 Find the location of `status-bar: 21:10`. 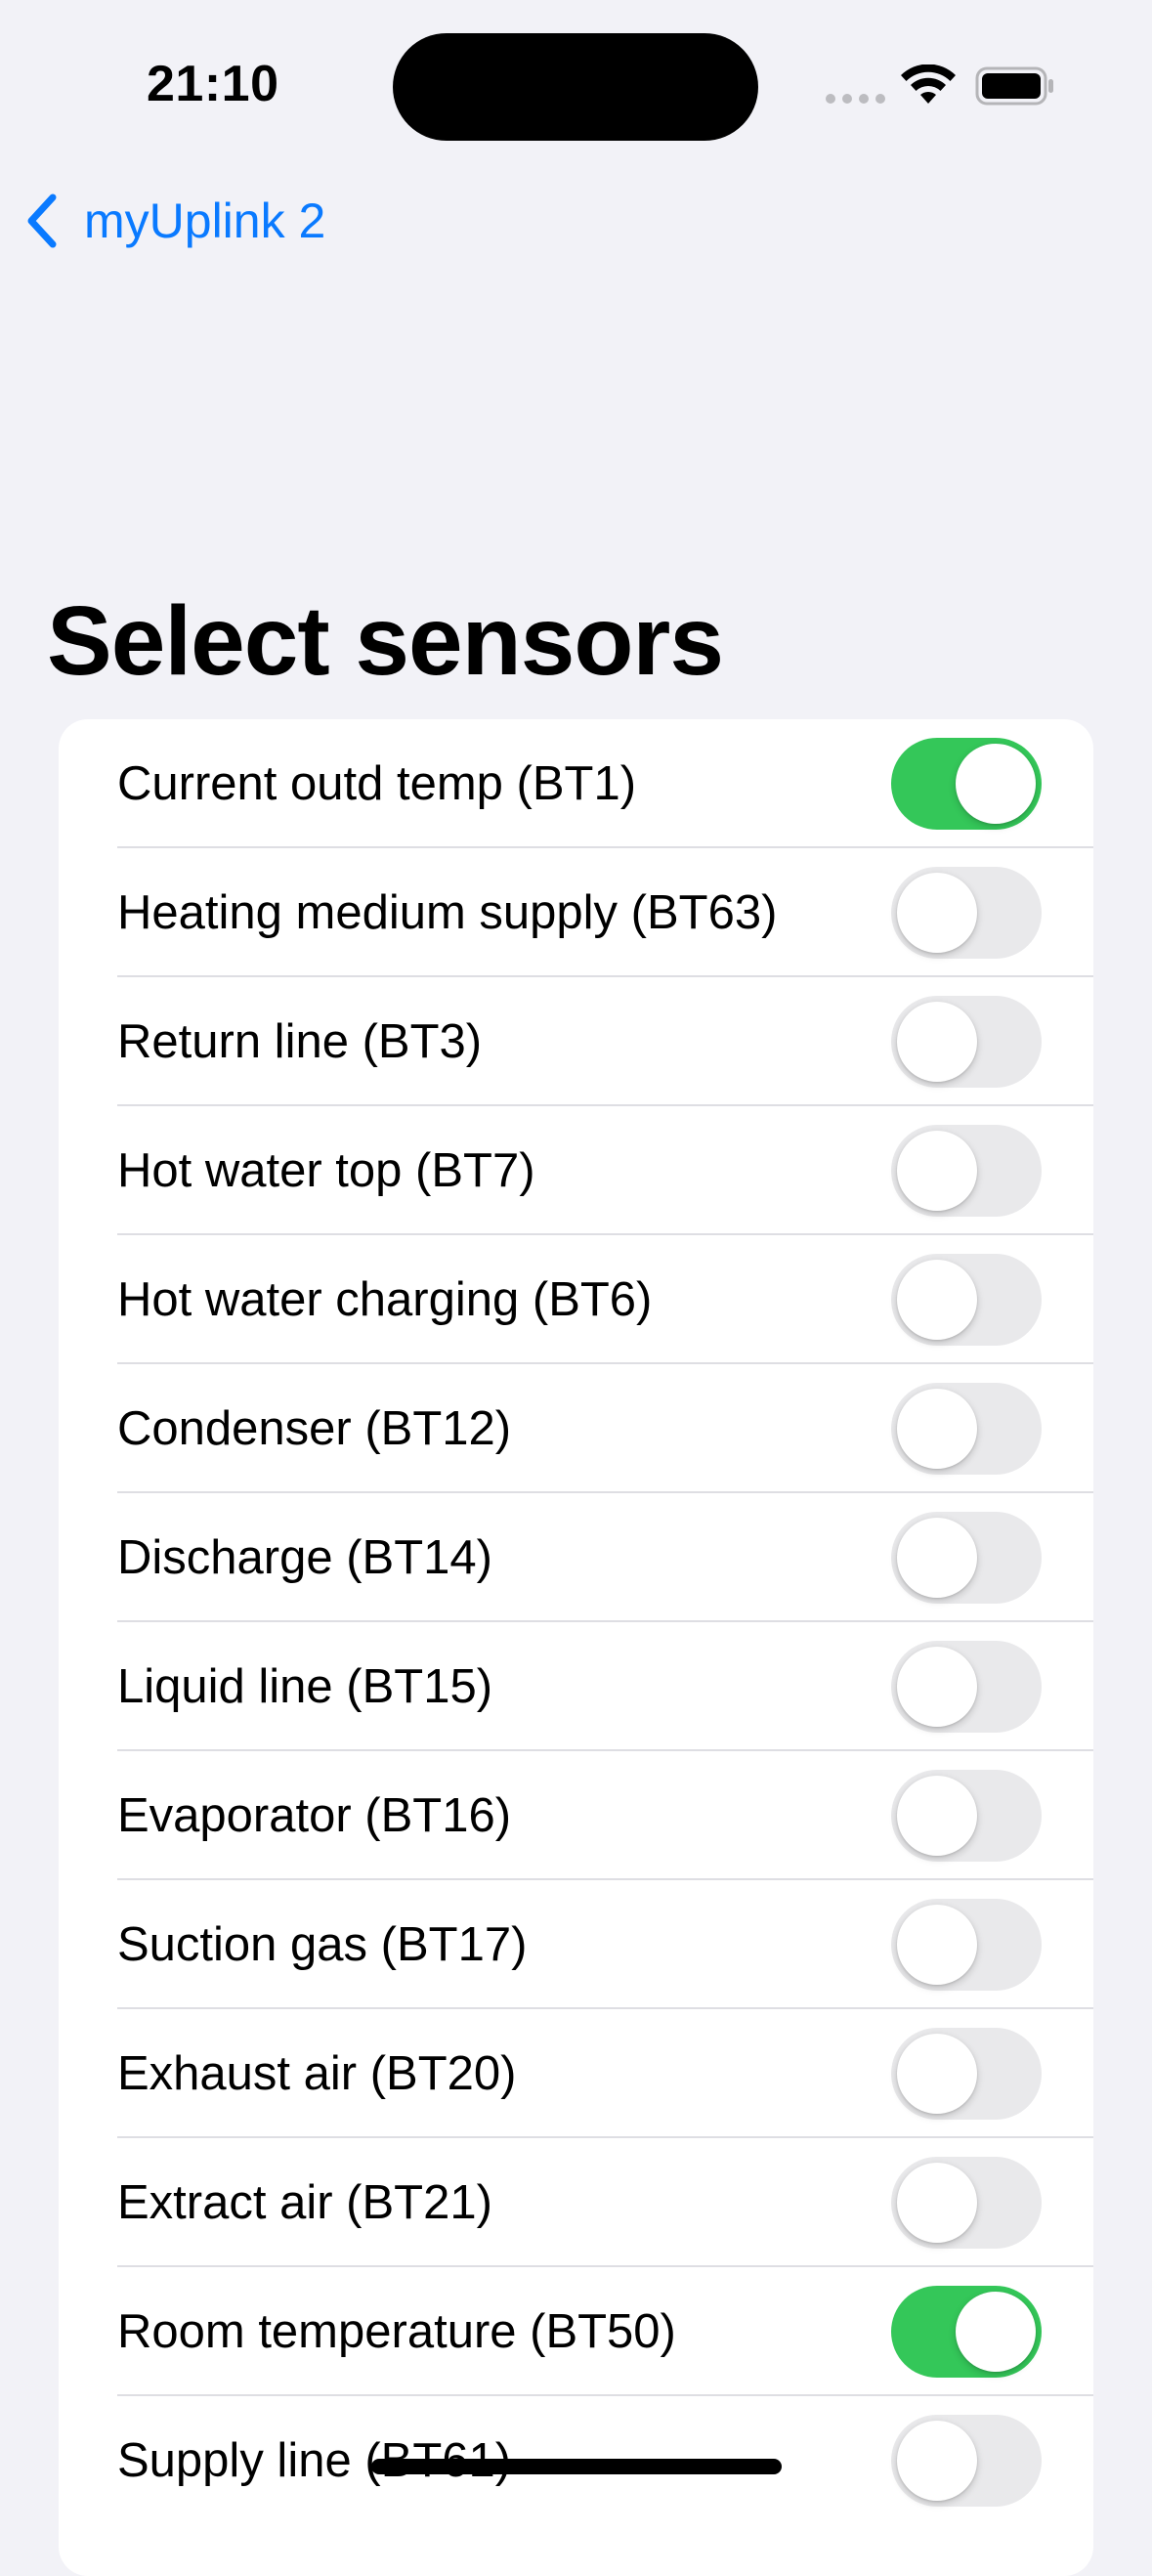

status-bar: 21:10 is located at coordinates (576, 83).